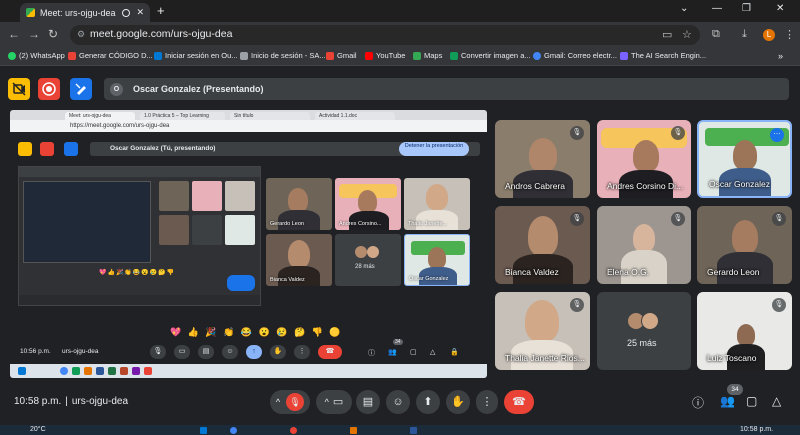 The width and height of the screenshot is (800, 435). I want to click on bookmark-whatsapp: (2) WhatsApp, so click(36, 55).